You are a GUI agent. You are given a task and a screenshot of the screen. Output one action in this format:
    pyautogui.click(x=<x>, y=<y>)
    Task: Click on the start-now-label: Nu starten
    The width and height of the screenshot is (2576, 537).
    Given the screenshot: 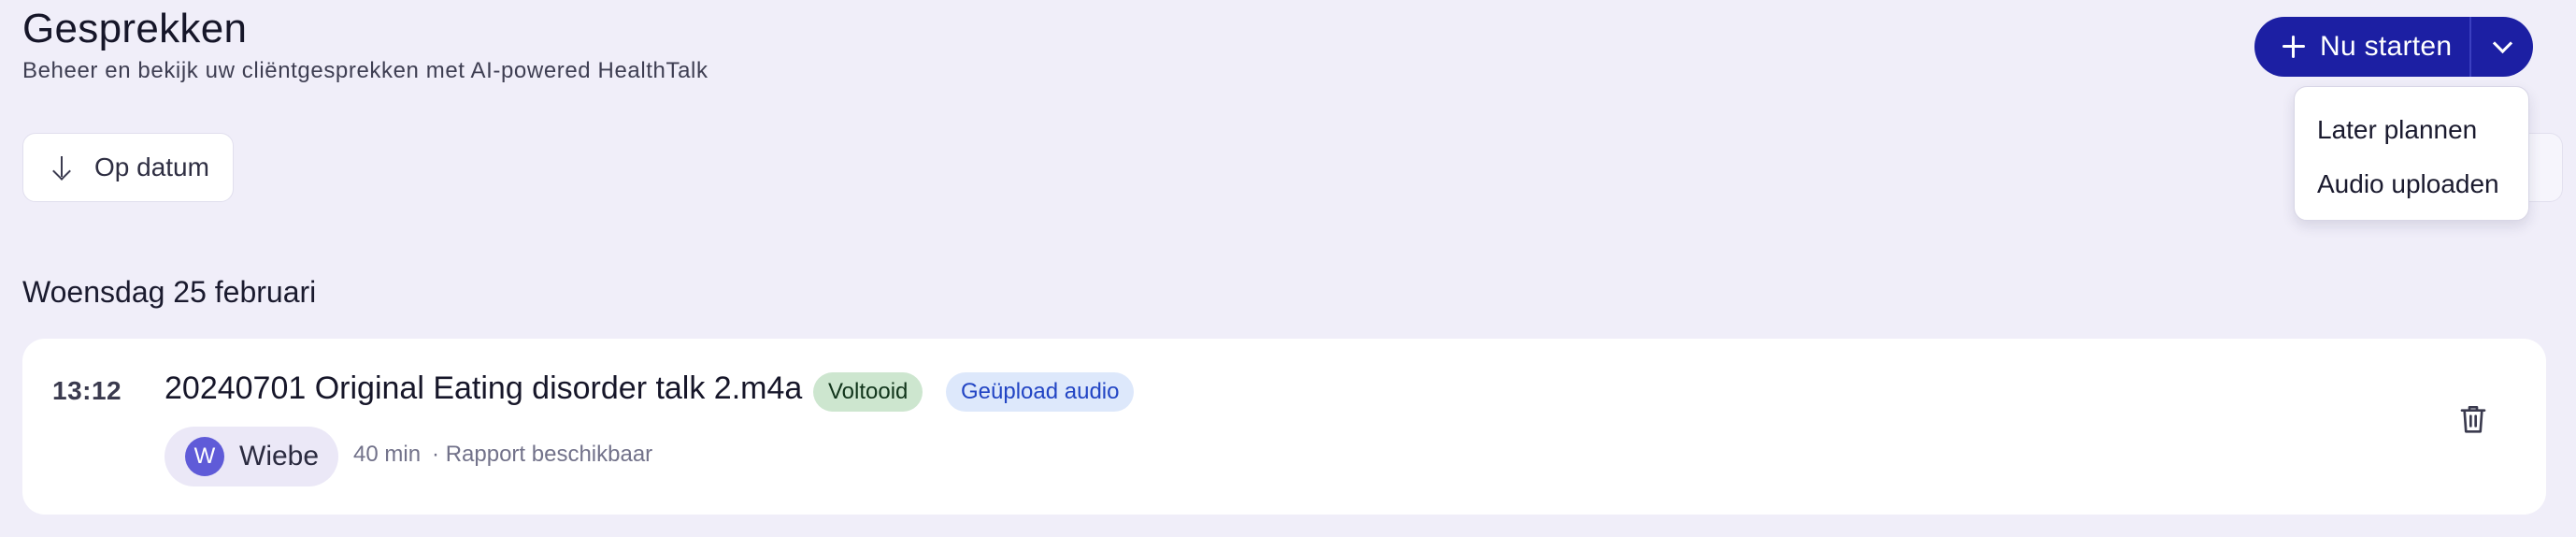 What is the action you would take?
    pyautogui.click(x=2386, y=46)
    